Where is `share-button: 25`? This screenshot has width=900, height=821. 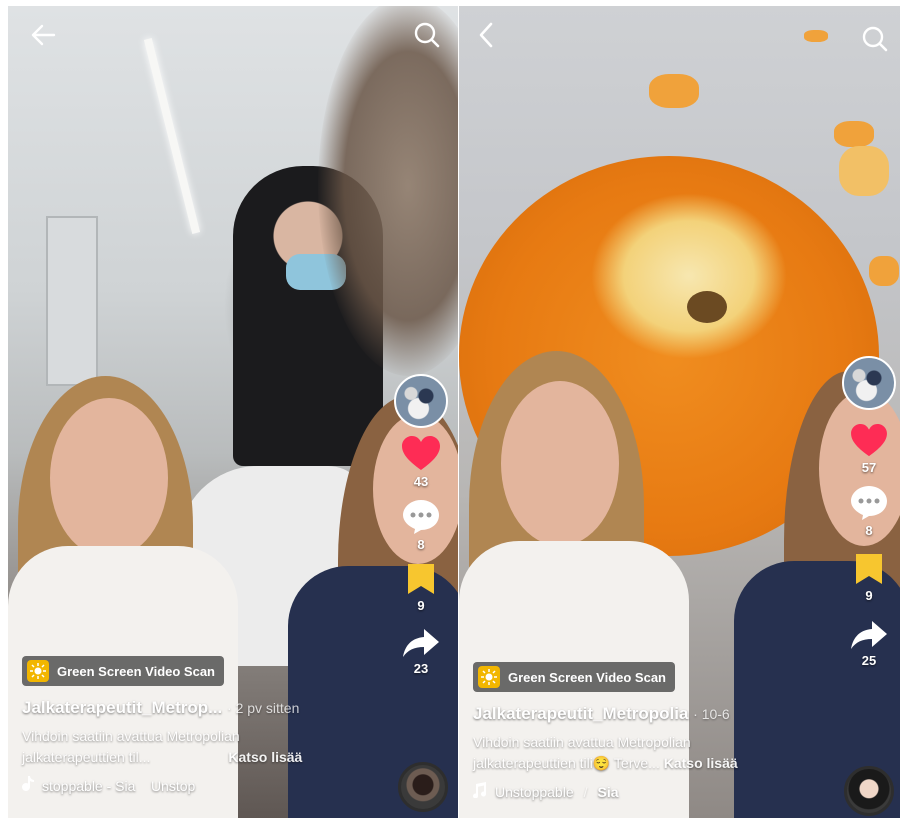
share-button: 25 is located at coordinates (869, 643).